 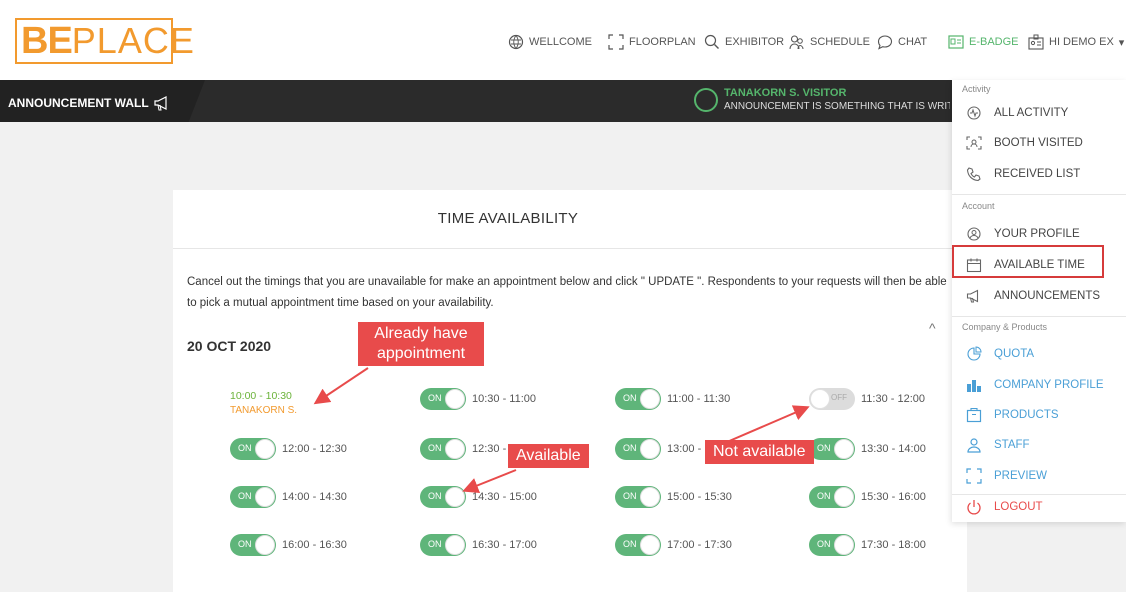 What do you see at coordinates (1039, 265) in the screenshot?
I see `menu-available-time-label: AVAILABLE TIME` at bounding box center [1039, 265].